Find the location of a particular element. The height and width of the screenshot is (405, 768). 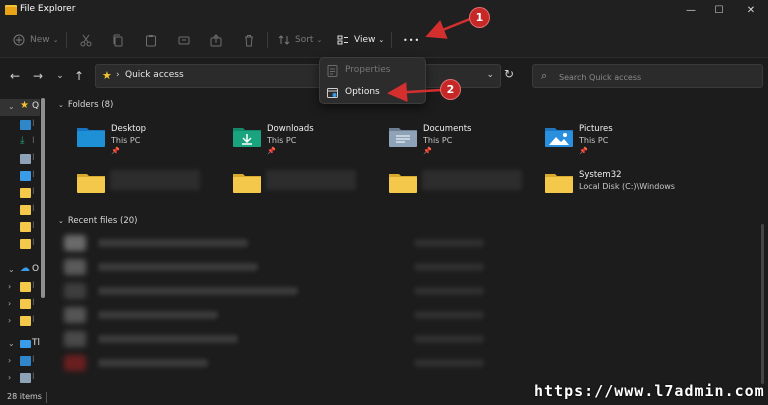

view-button: View ⌄ is located at coordinates (360, 40).